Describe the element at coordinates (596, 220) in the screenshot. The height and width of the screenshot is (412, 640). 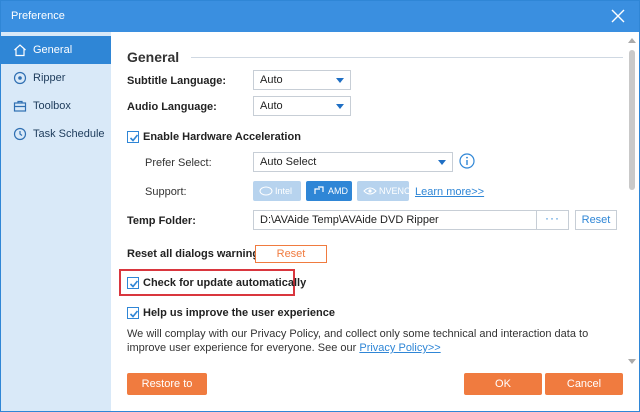
I see `temp-folder-reset-button: Reset` at that location.